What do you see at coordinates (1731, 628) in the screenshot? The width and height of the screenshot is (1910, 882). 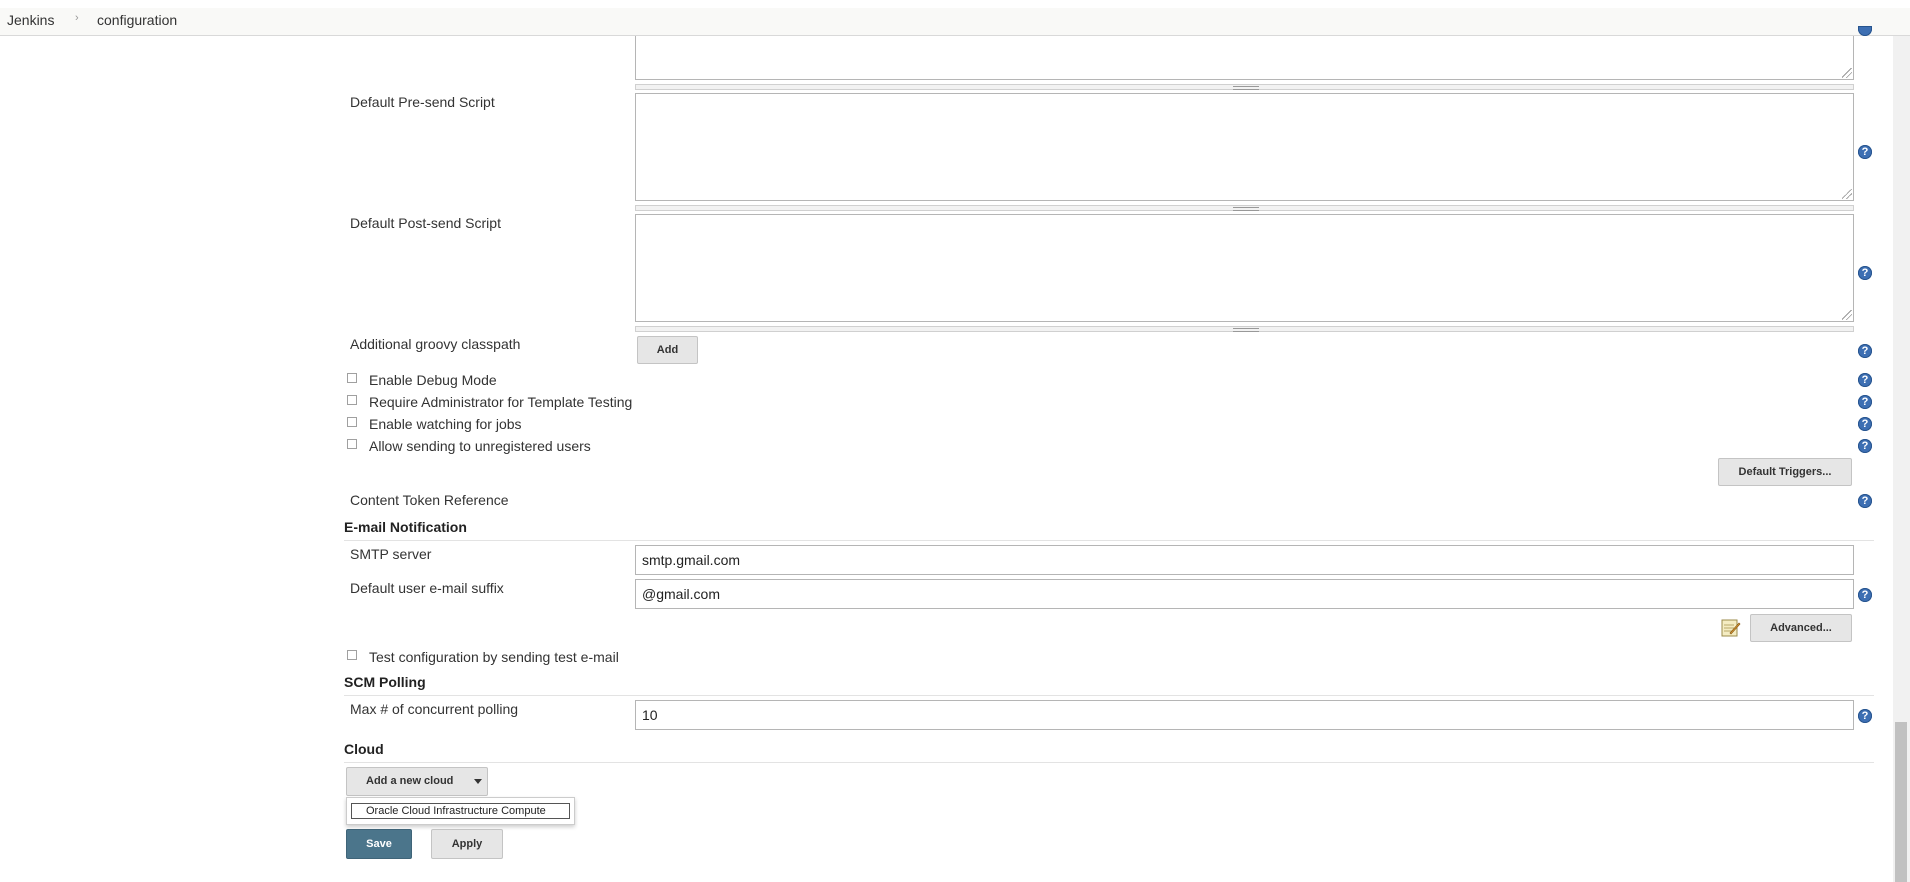 I see `notepad-icon` at bounding box center [1731, 628].